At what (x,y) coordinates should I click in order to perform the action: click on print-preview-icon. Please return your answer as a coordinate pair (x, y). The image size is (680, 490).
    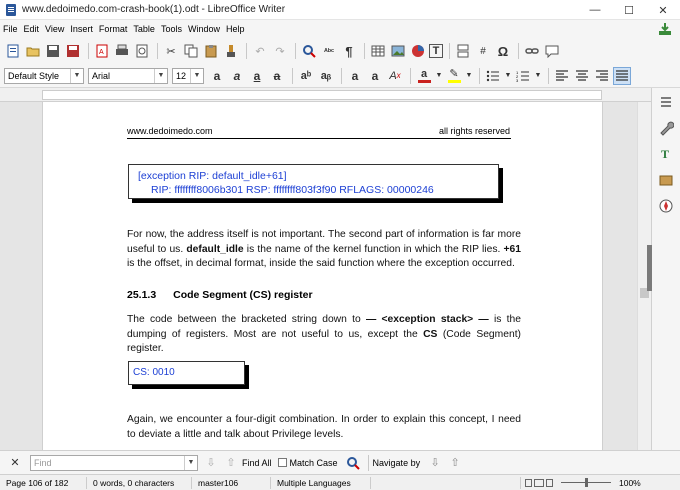
    Looking at the image, I should click on (142, 51).